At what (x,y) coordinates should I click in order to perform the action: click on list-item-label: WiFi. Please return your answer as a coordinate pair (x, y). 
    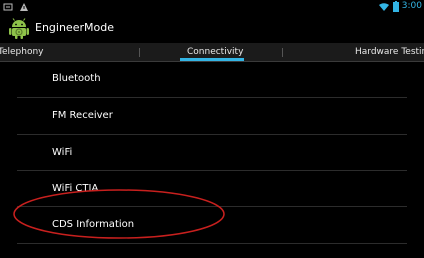
    Looking at the image, I should click on (62, 152).